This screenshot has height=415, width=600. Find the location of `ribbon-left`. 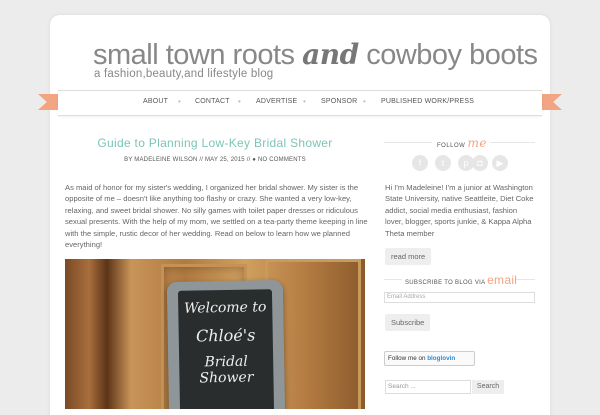

ribbon-left is located at coordinates (49, 102).